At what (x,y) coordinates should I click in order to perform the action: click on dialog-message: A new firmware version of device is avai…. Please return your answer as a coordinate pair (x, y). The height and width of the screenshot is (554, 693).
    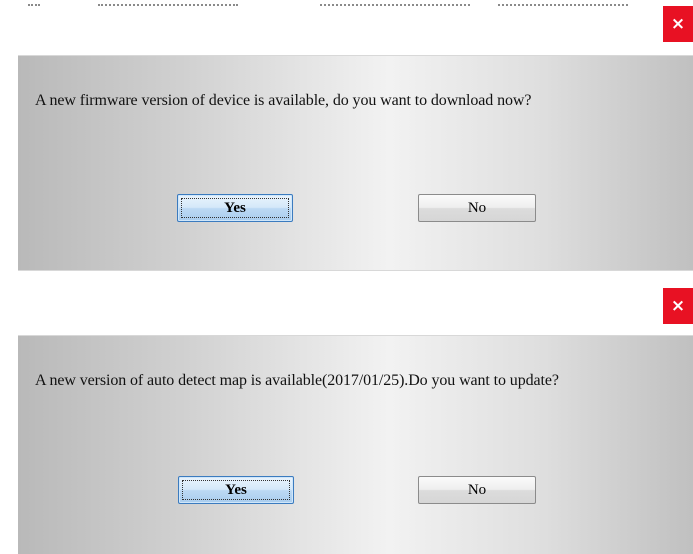
    Looking at the image, I should click on (283, 100).